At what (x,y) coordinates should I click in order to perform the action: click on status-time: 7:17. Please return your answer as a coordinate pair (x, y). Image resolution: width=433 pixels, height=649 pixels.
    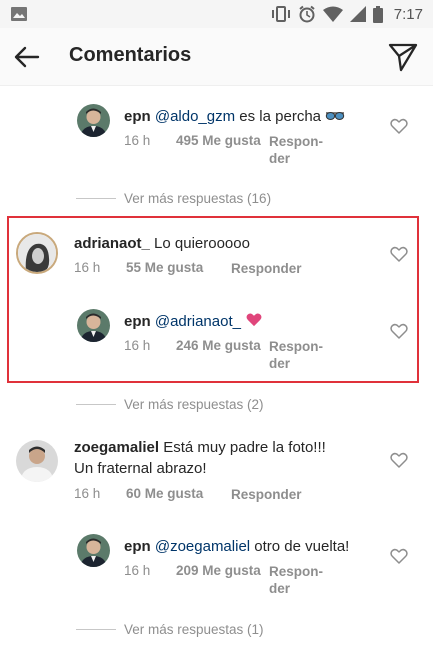
    Looking at the image, I should click on (408, 14).